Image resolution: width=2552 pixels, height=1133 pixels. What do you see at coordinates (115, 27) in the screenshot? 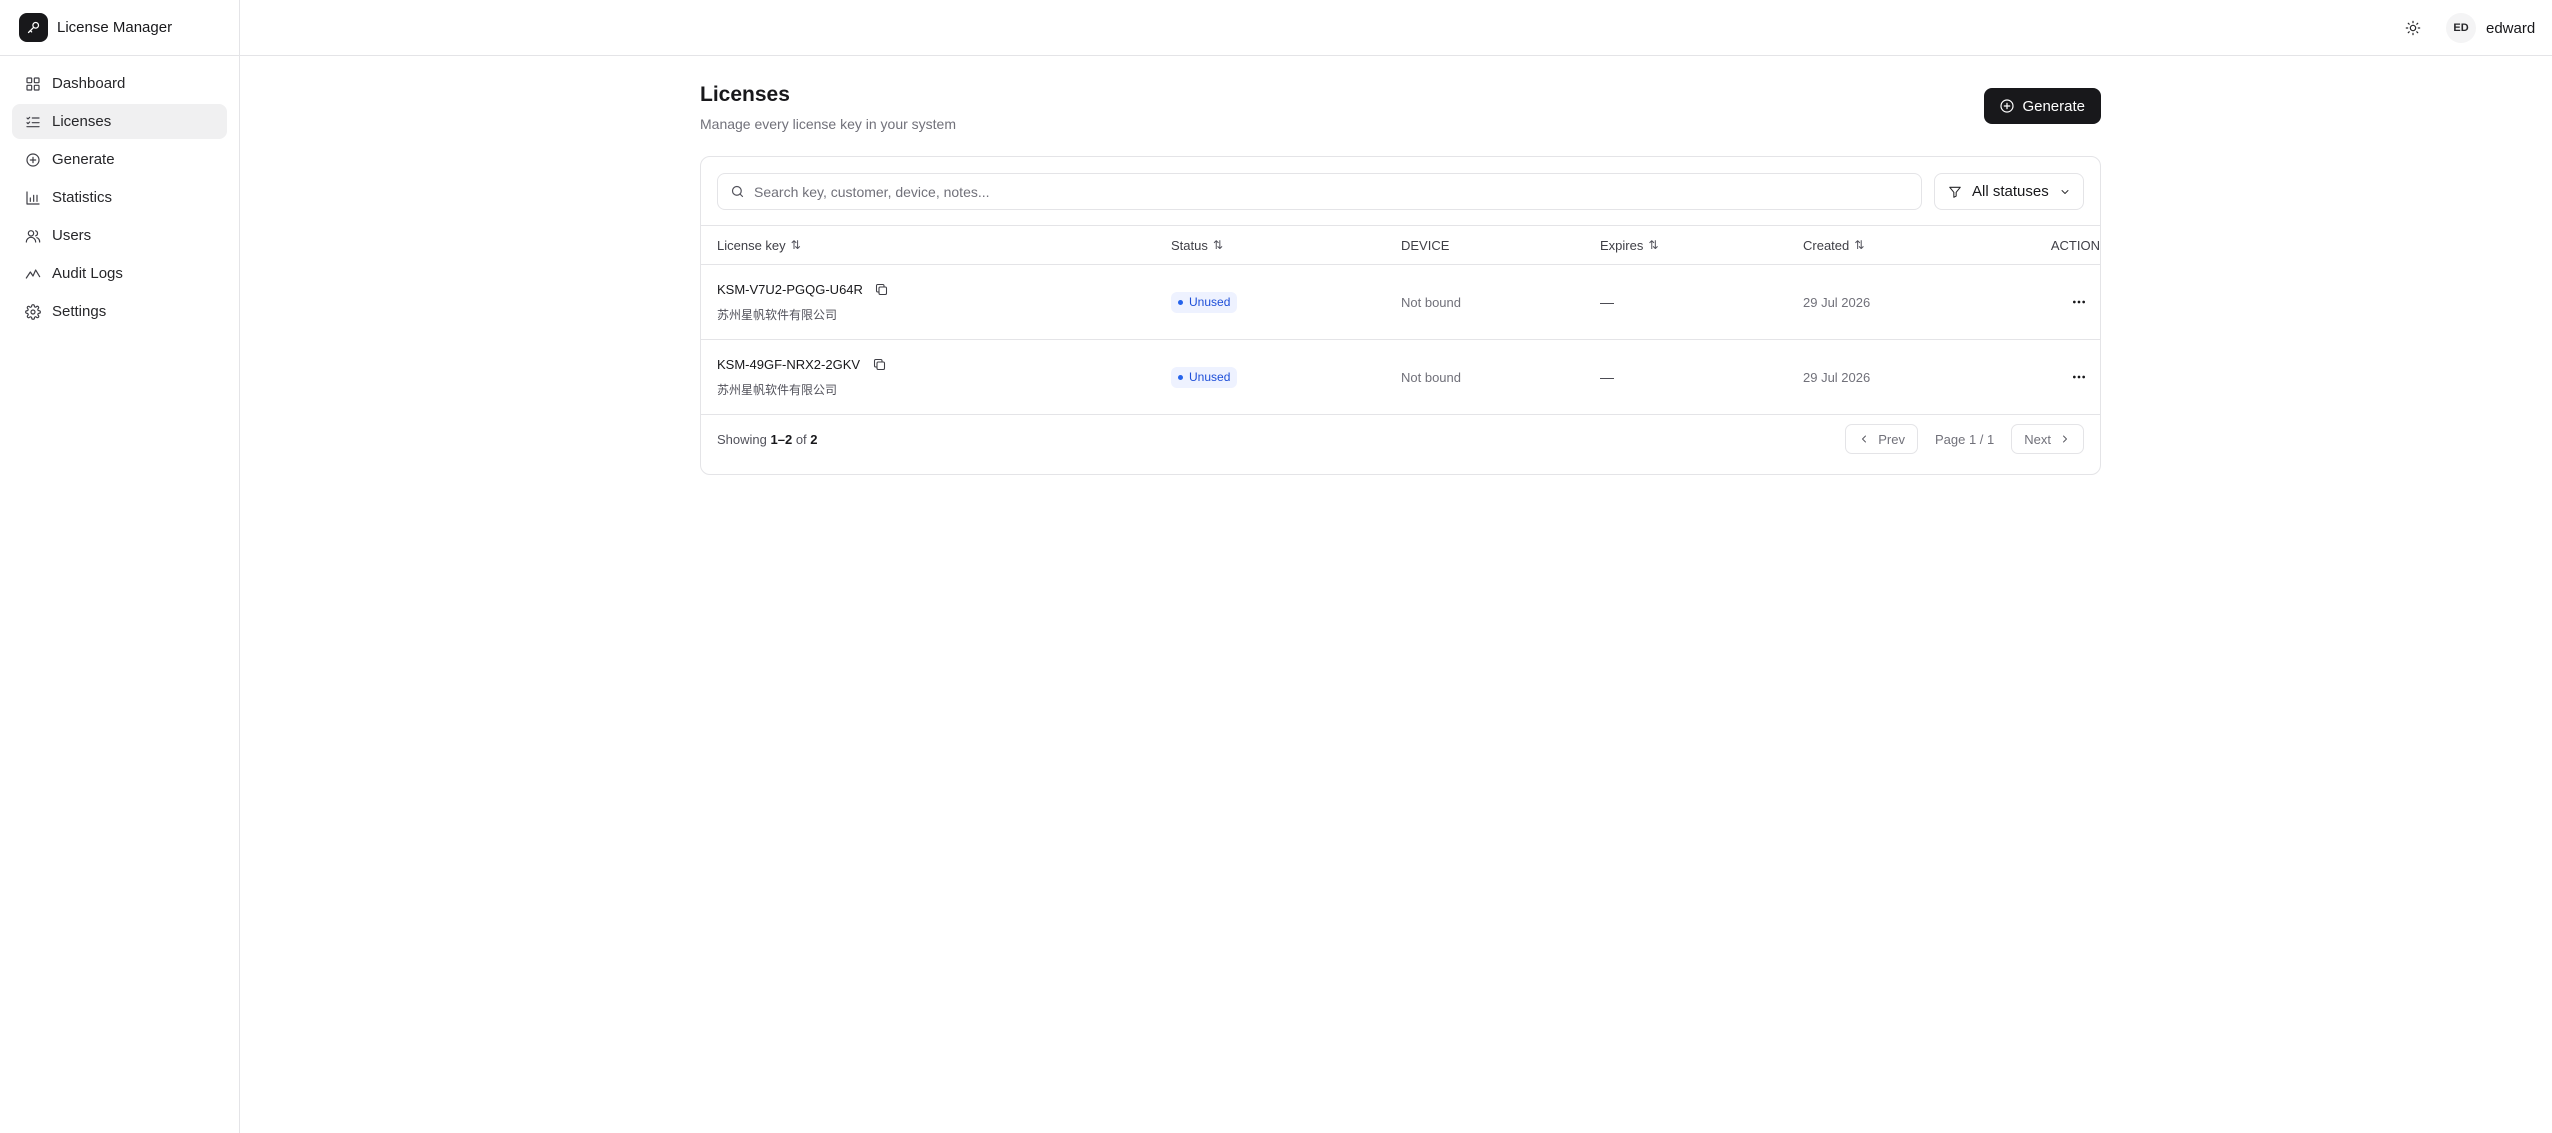
I see `app-name: License Manager` at bounding box center [115, 27].